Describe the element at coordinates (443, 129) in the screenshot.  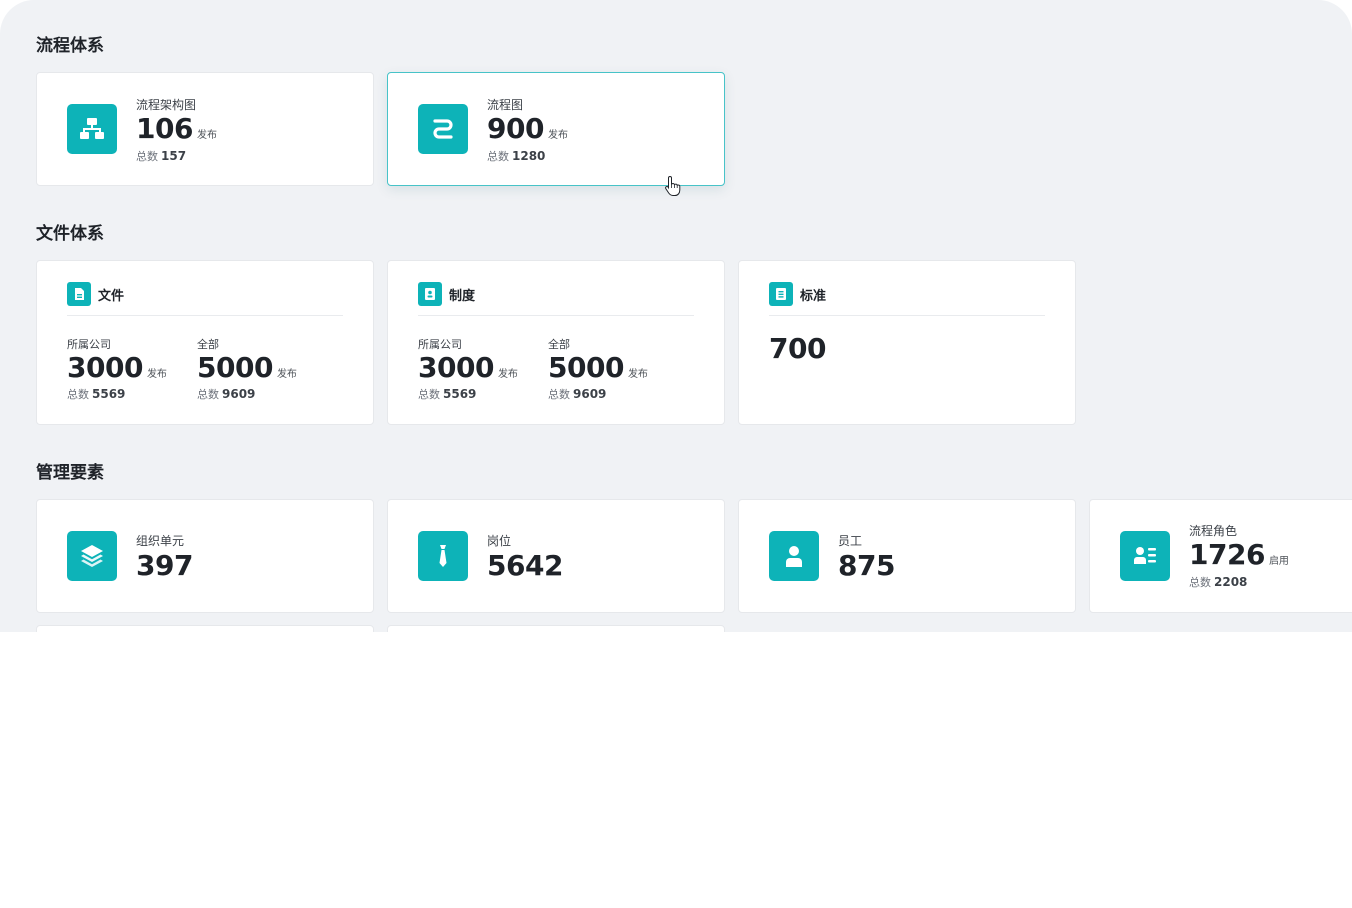
I see `flow-curve-icon` at that location.